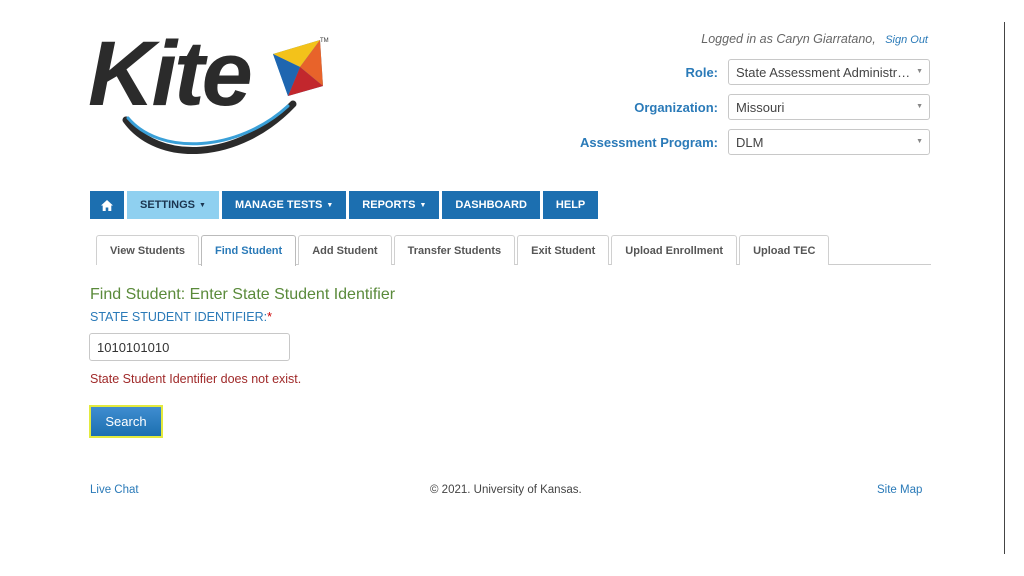 Image resolution: width=1024 pixels, height=576 pixels. I want to click on required-marker: *, so click(269, 317).